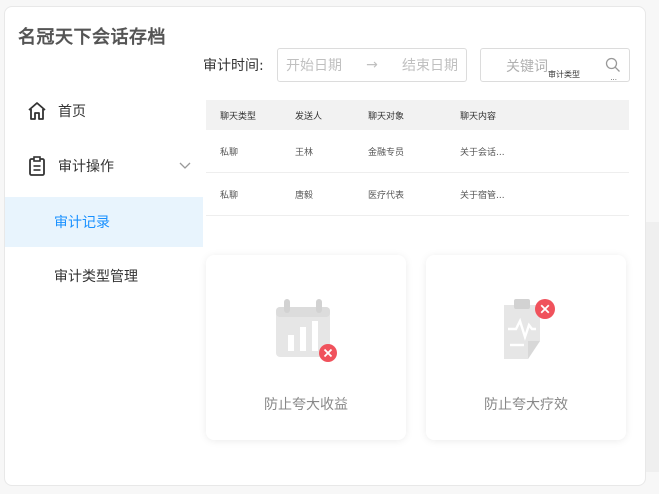  Describe the element at coordinates (72, 112) in the screenshot. I see `sidebar-item-label: 首页` at that location.